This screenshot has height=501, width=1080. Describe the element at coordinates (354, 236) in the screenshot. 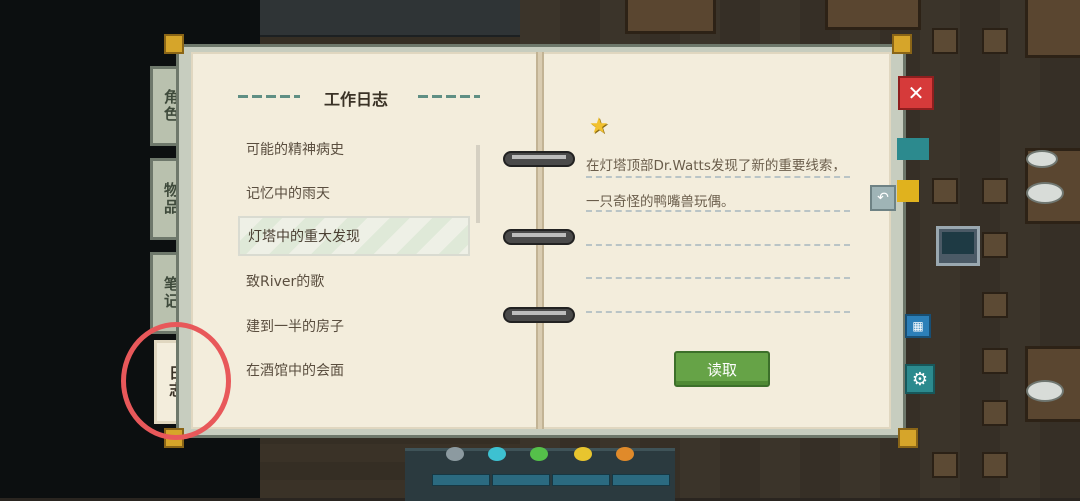

I see `log-entry-selected: 灯塔中的重大发现` at that location.